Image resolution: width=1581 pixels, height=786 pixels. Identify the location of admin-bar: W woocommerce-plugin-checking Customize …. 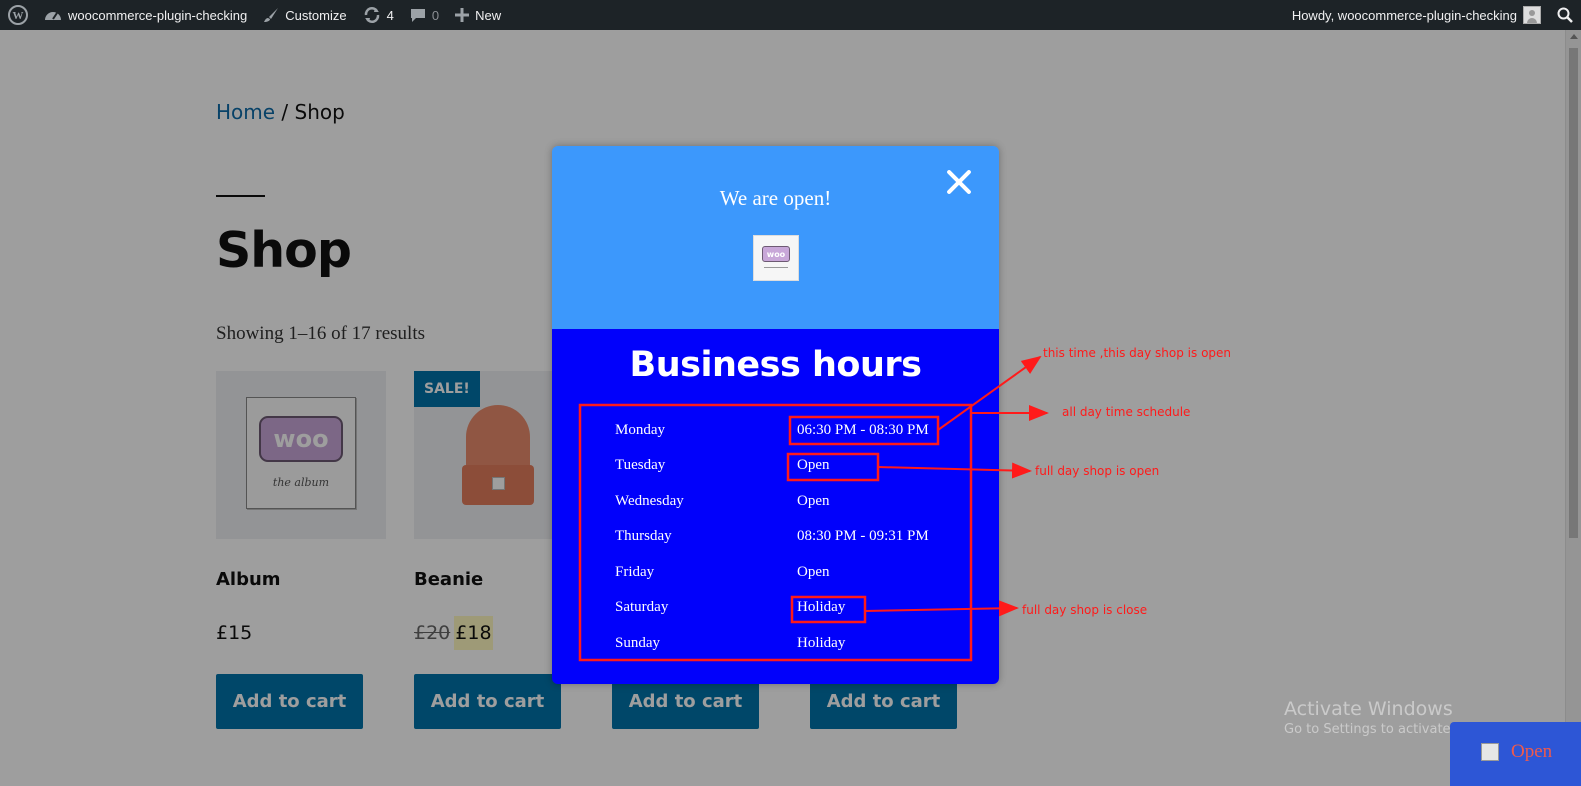
(790, 15).